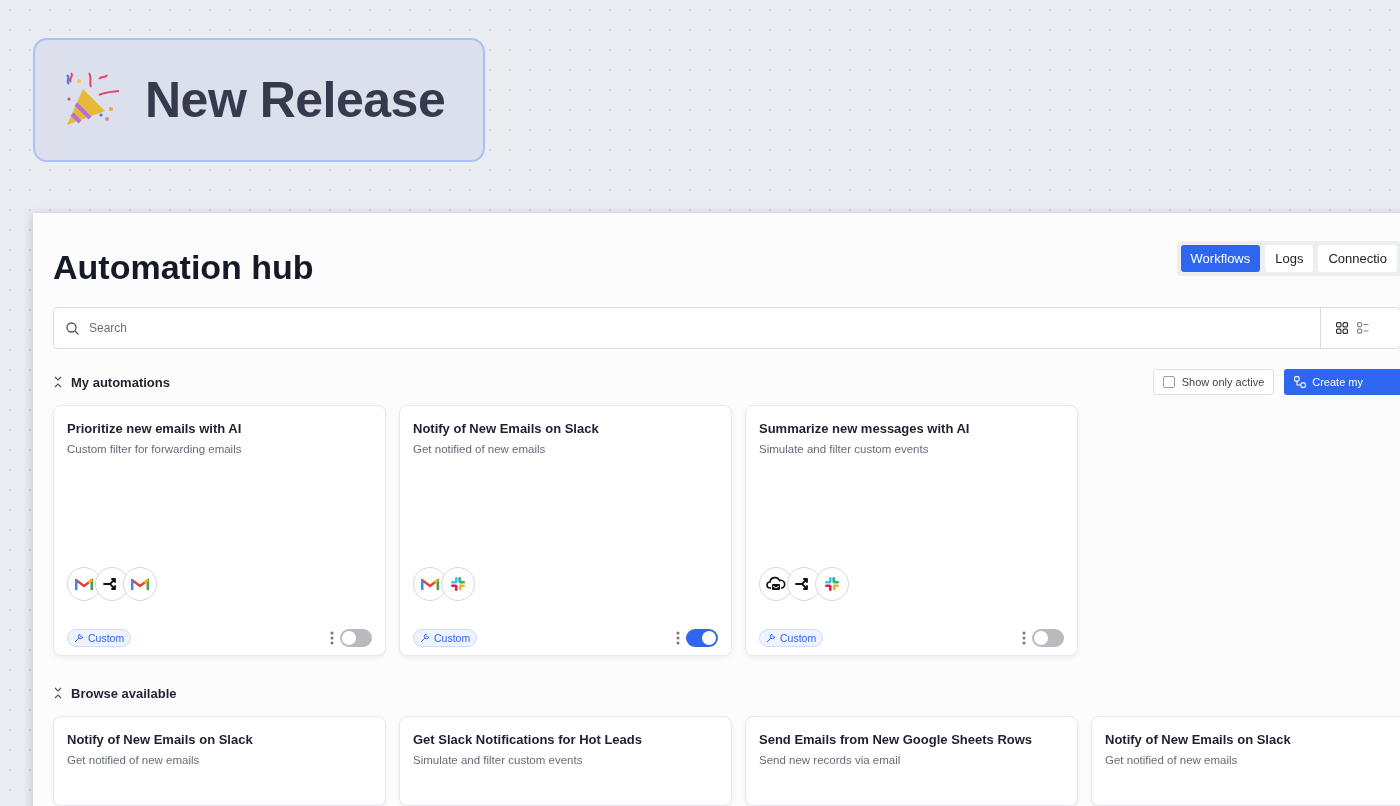 Image resolution: width=1400 pixels, height=806 pixels. What do you see at coordinates (1363, 328) in the screenshot?
I see `list-view-icon` at bounding box center [1363, 328].